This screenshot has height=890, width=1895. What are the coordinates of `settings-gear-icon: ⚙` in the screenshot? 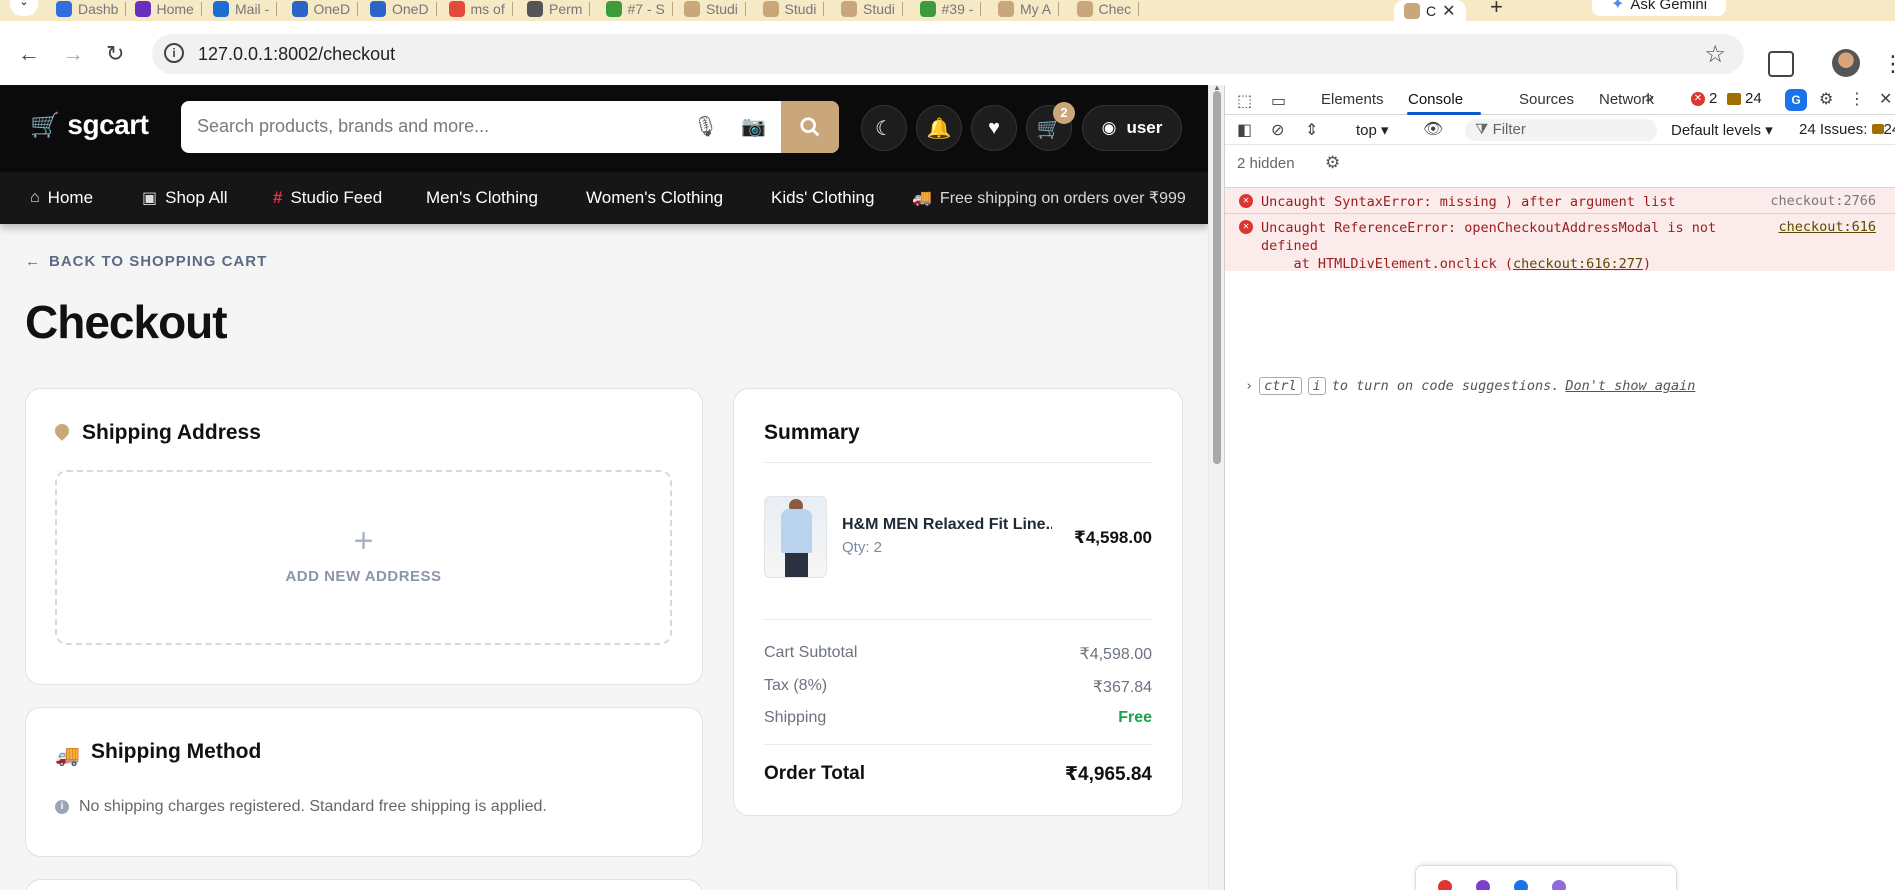 It's located at (1826, 99).